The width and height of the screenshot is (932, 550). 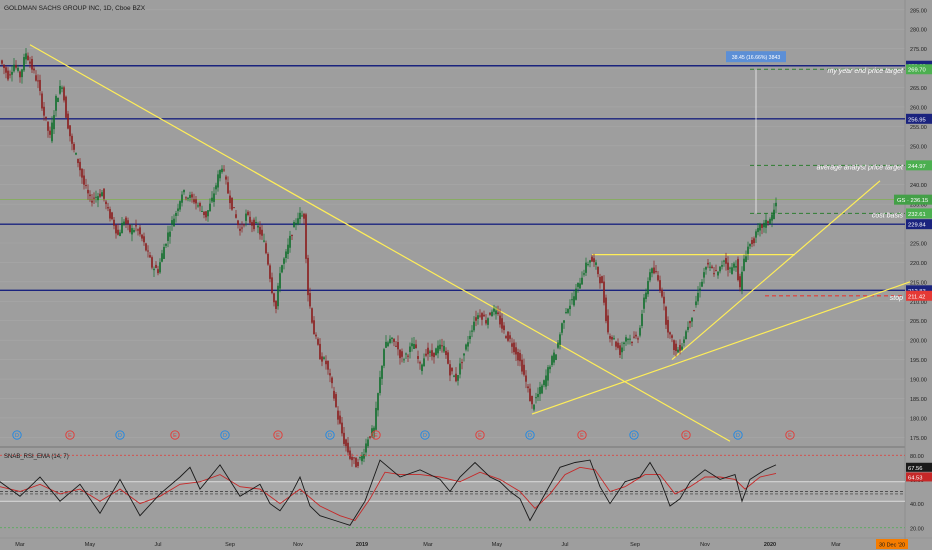 What do you see at coordinates (918, 342) in the screenshot?
I see `price-tick-label: 200.00` at bounding box center [918, 342].